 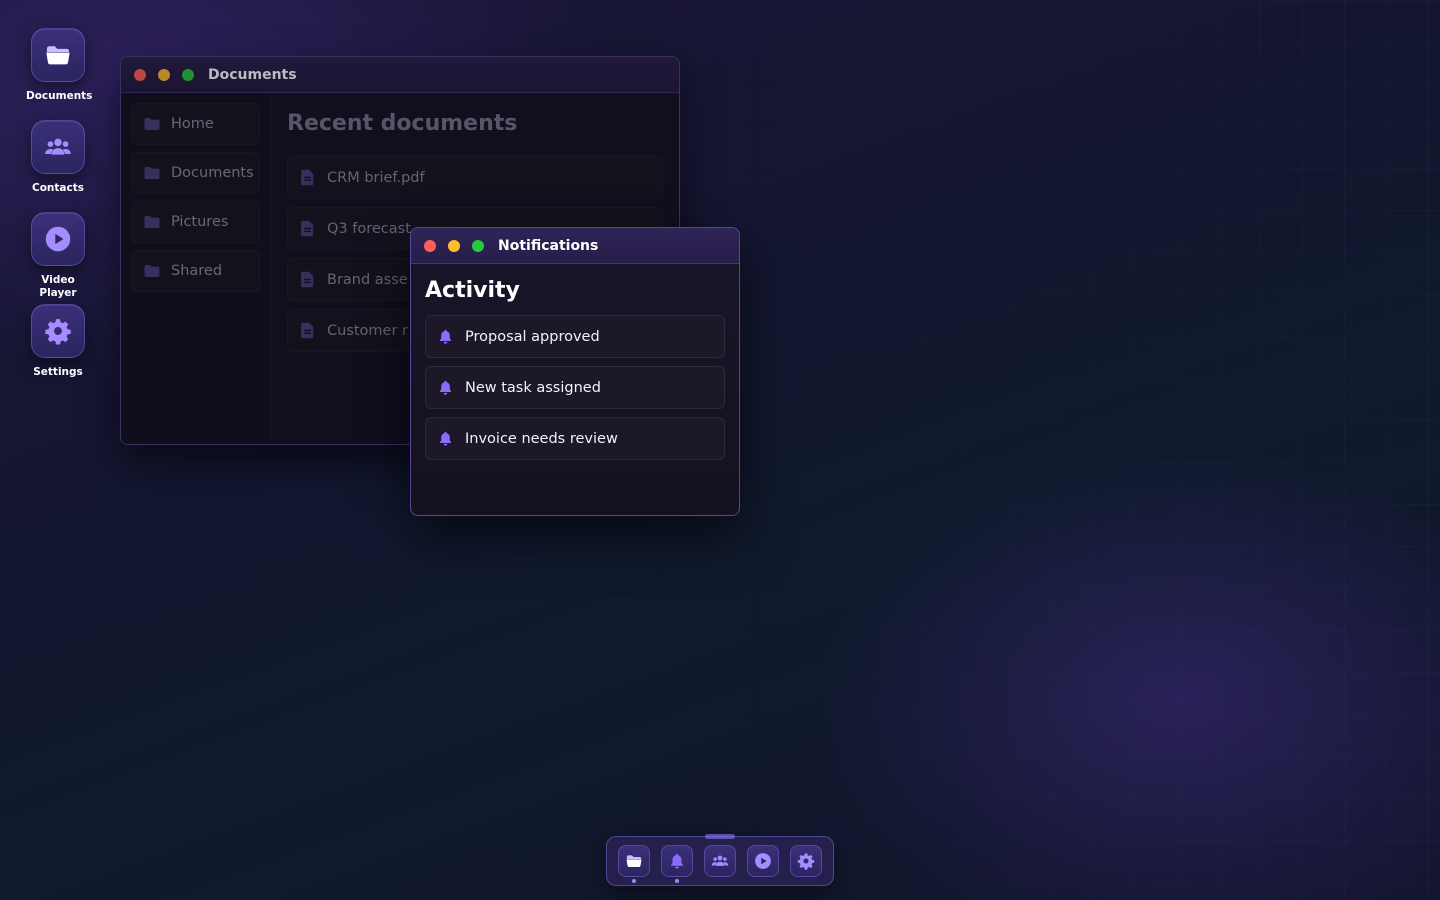 I want to click on dock, so click(x=720, y=860).